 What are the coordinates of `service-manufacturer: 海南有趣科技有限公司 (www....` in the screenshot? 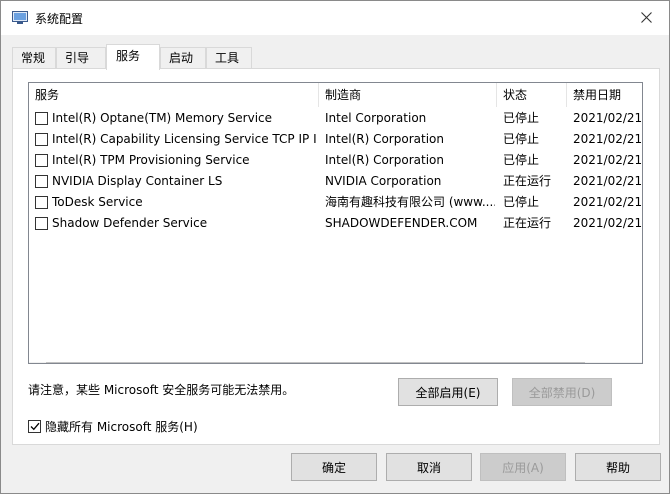 It's located at (410, 202).